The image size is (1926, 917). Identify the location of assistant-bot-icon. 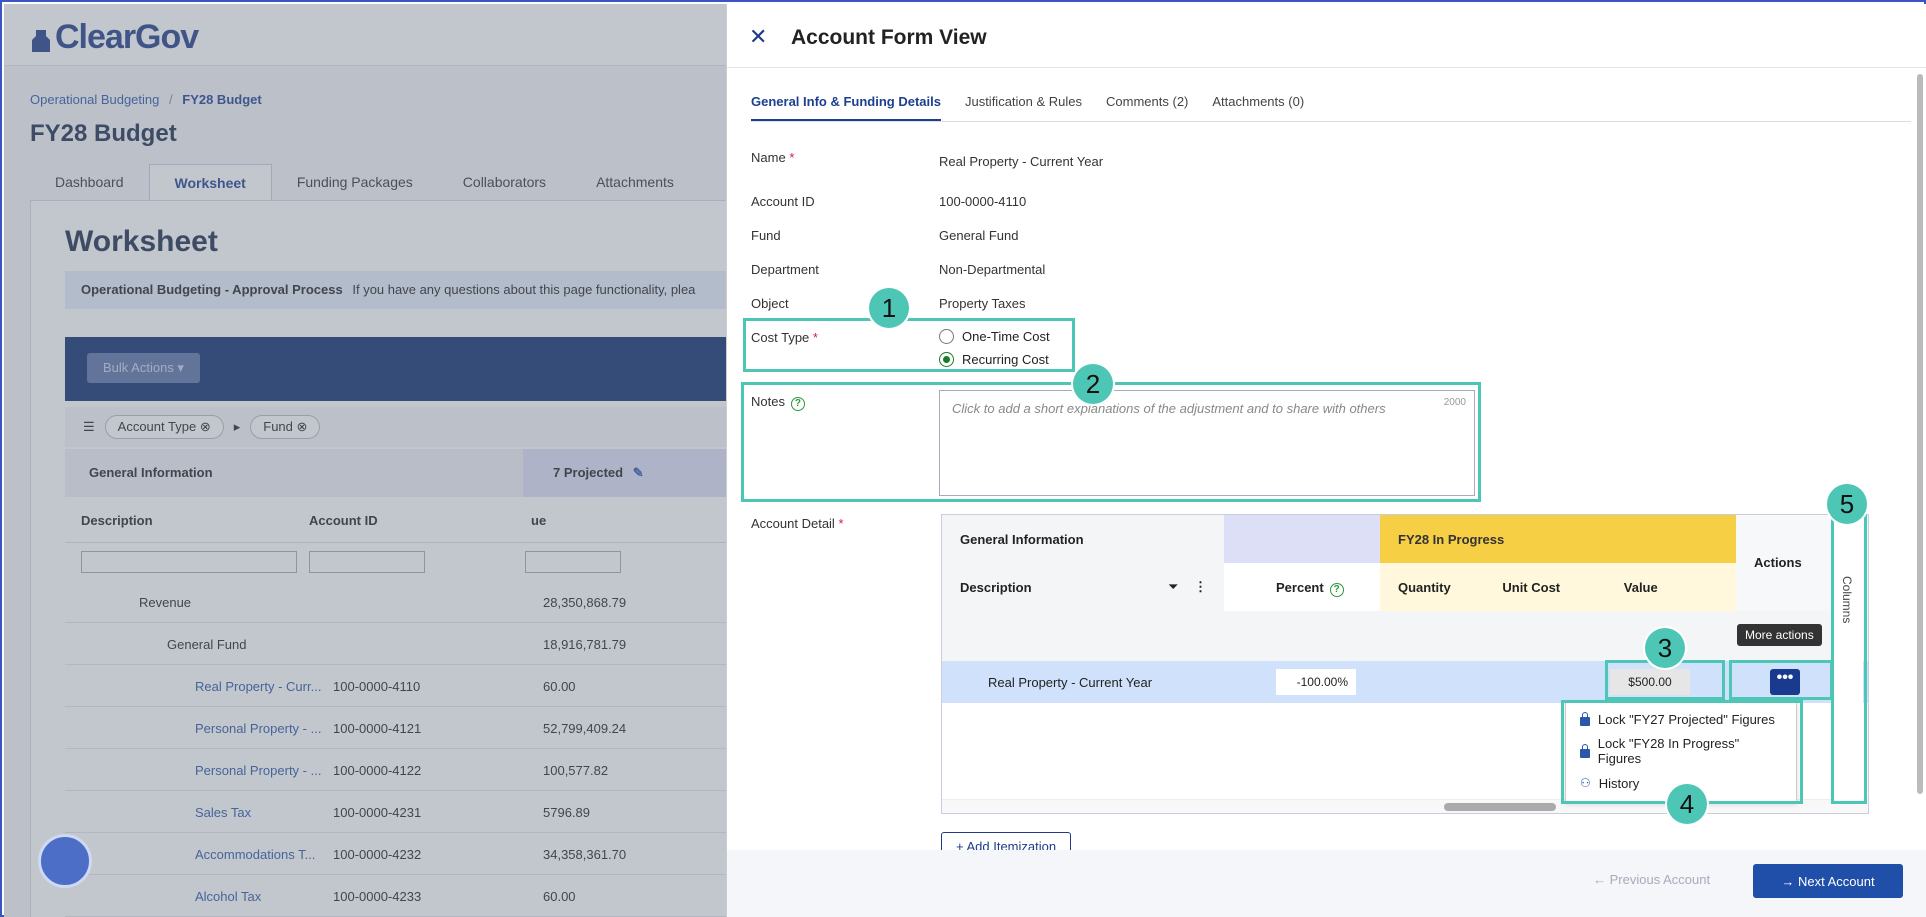
(65, 861).